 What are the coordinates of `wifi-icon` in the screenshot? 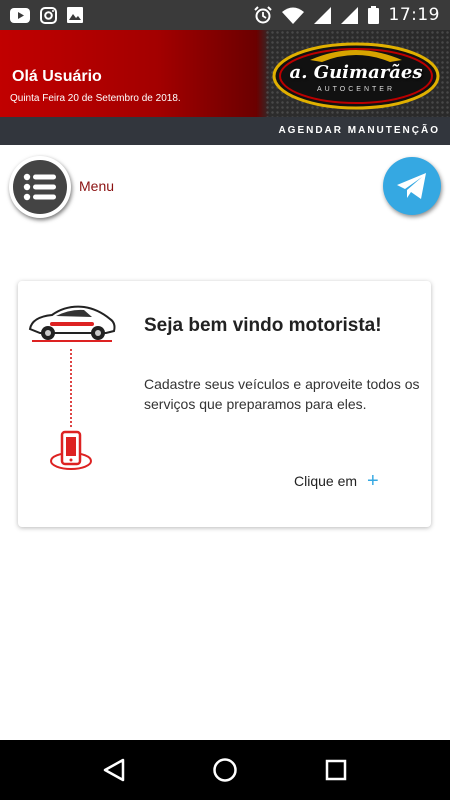 It's located at (292, 15).